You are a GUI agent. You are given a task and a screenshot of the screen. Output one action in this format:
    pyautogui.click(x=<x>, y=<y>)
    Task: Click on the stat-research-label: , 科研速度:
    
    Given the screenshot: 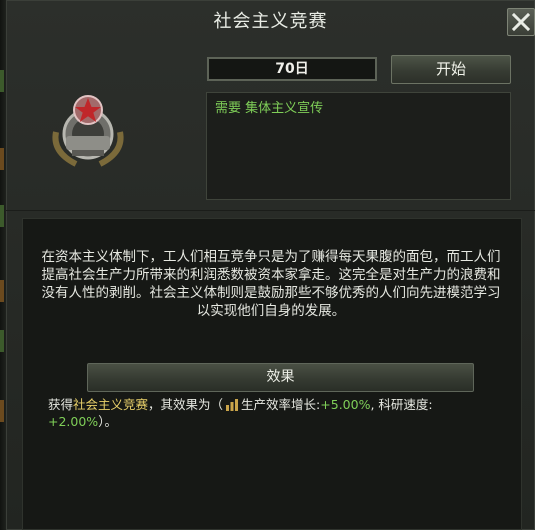 What is the action you would take?
    pyautogui.click(x=401, y=404)
    